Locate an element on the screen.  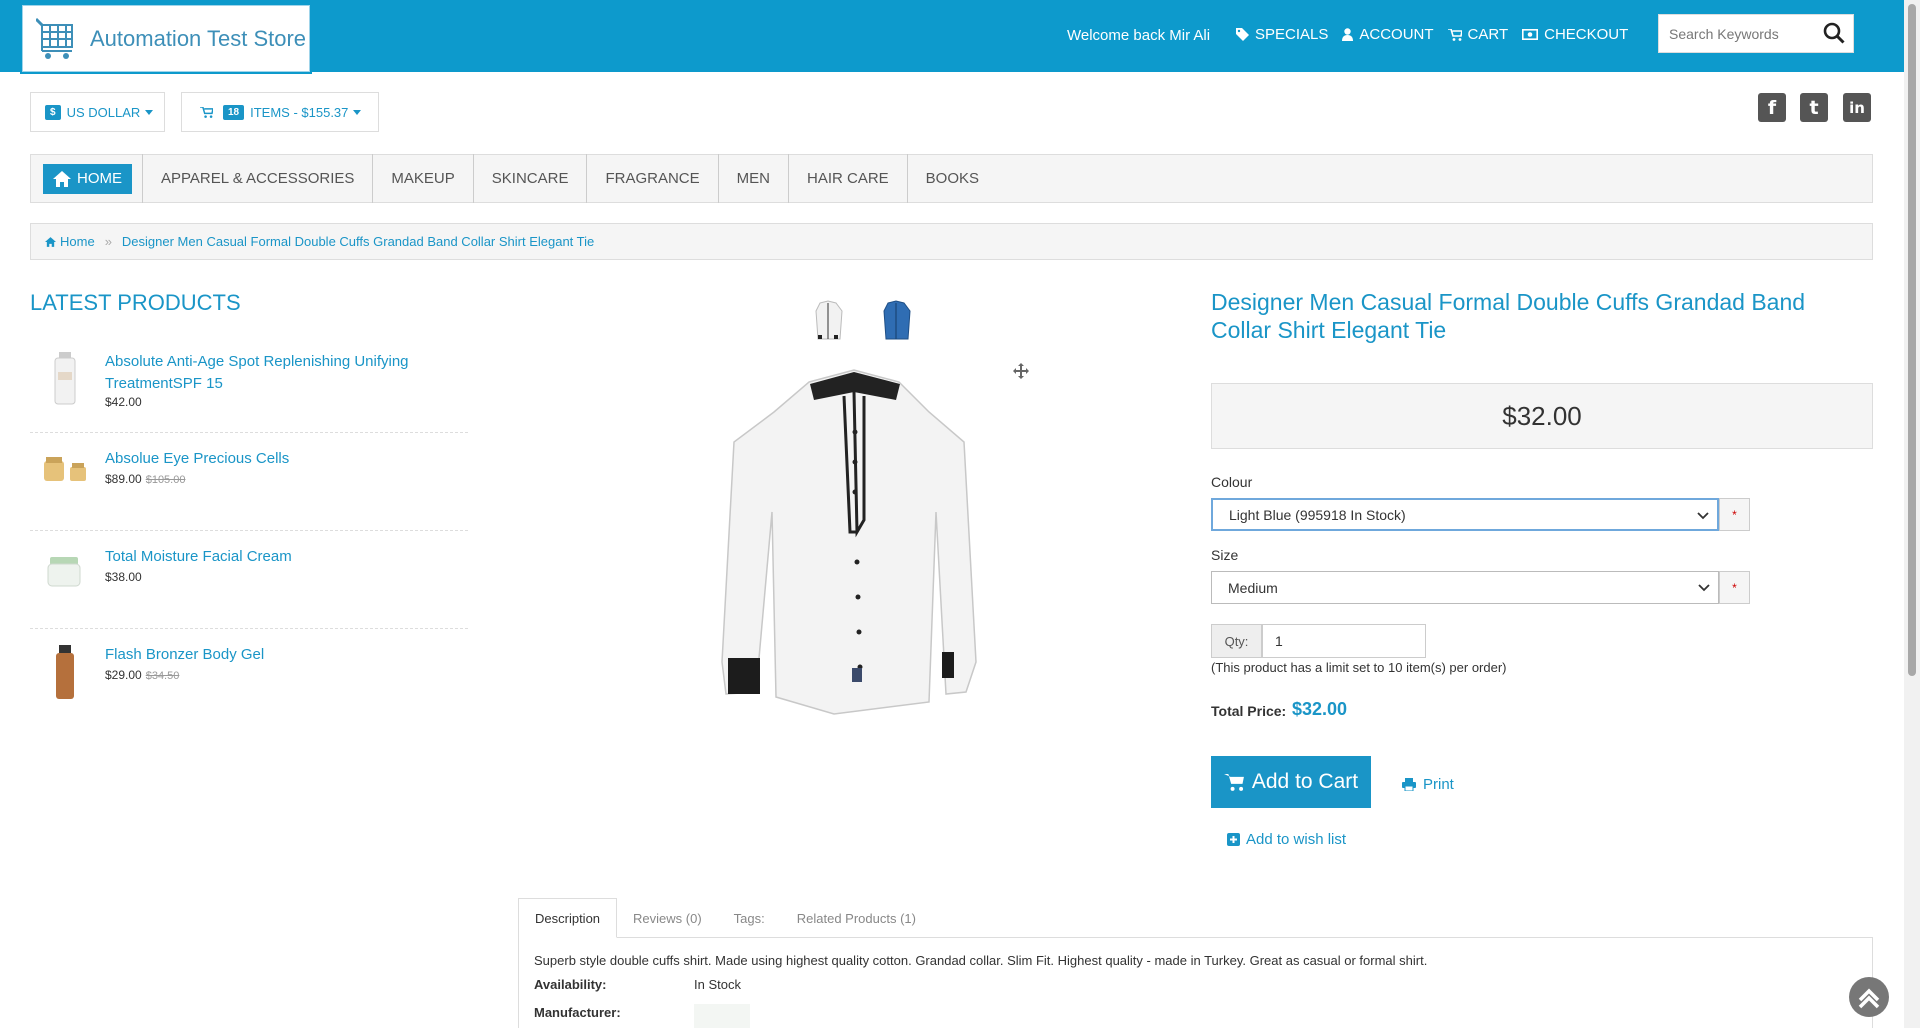
add-to-cart-button: Add to Cart is located at coordinates (1291, 782).